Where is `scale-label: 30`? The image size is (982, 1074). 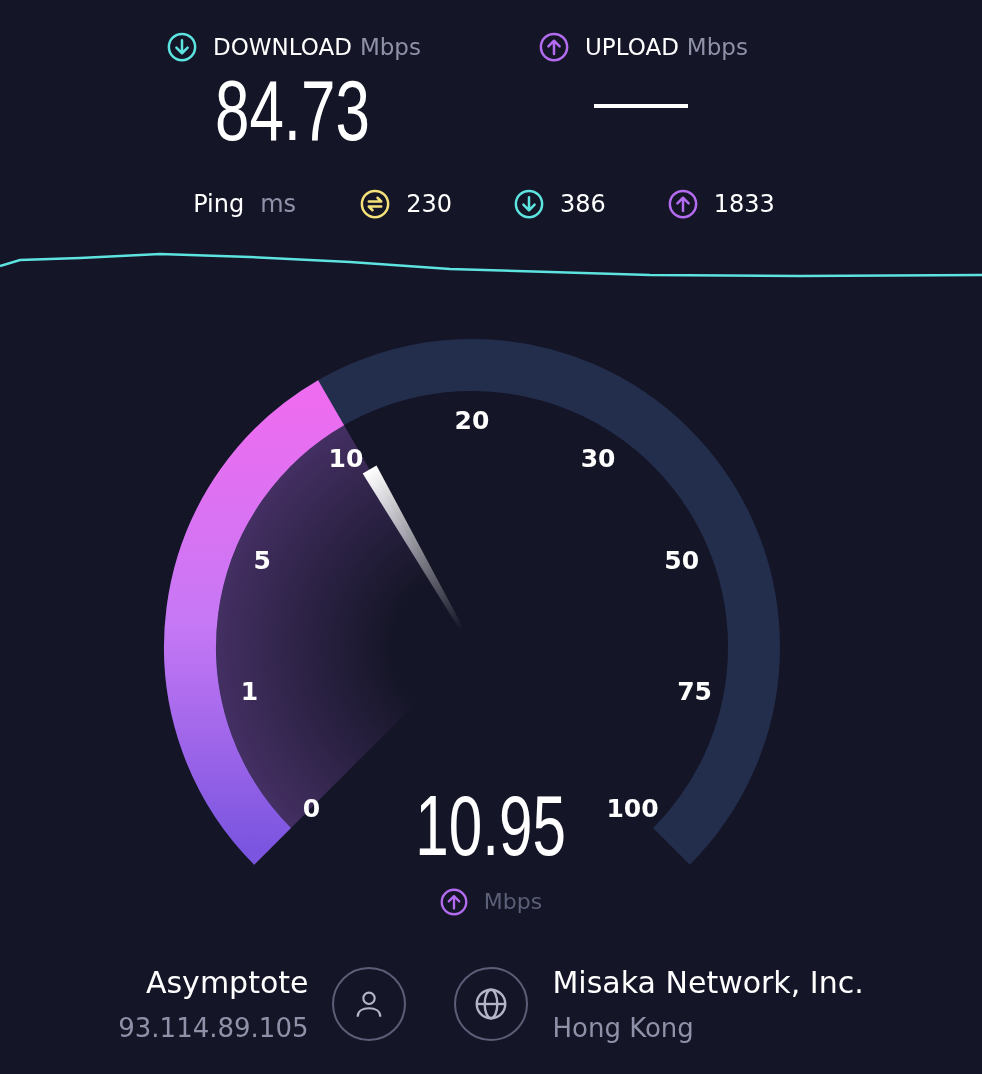
scale-label: 30 is located at coordinates (598, 459).